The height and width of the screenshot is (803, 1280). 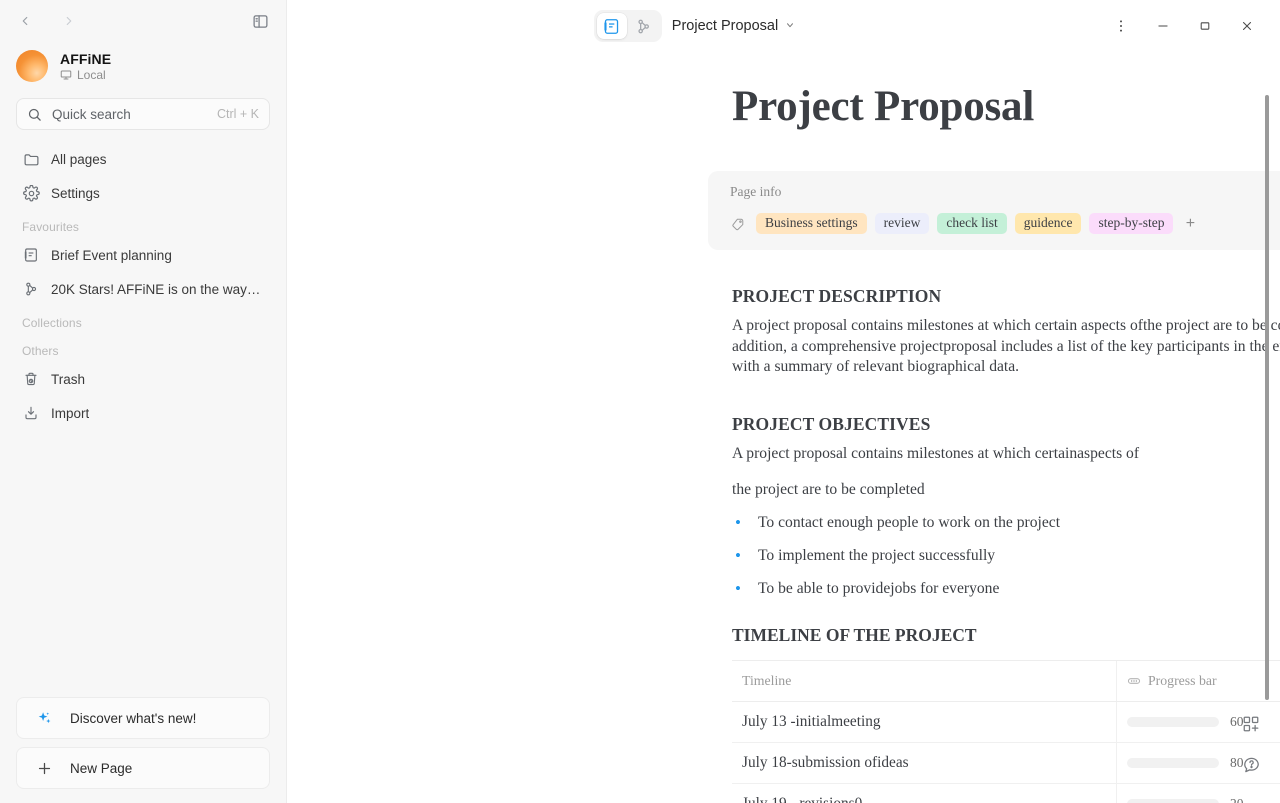 I want to click on tag-chip: Business settings, so click(x=811, y=223).